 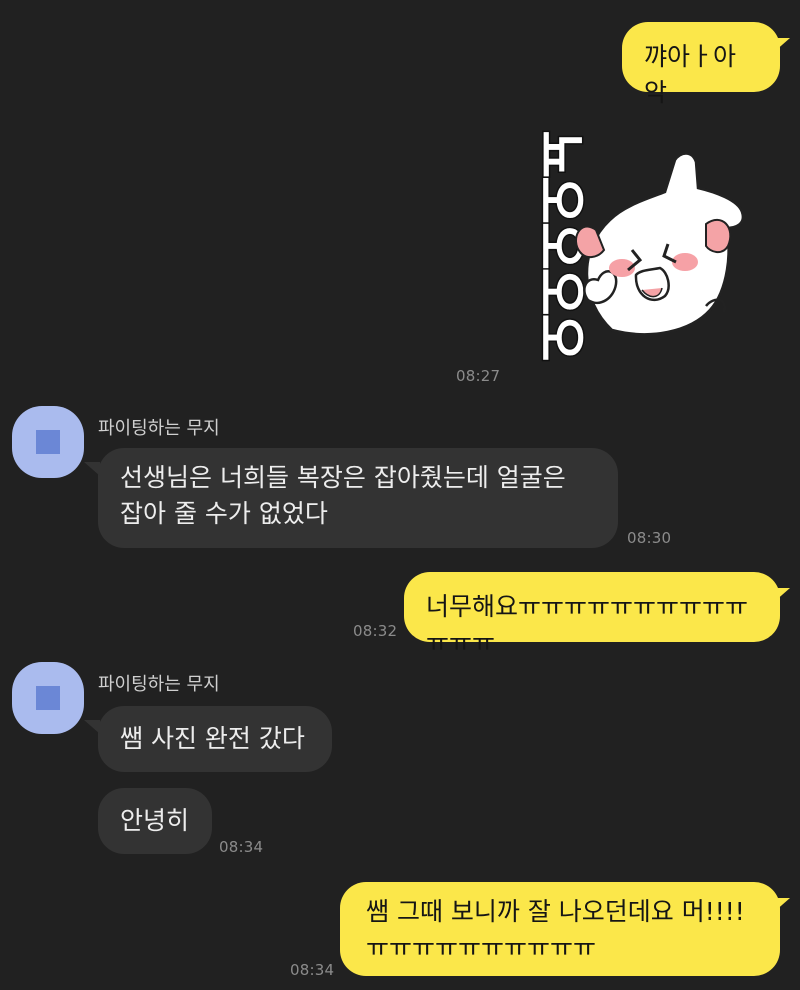 What do you see at coordinates (155, 821) in the screenshot?
I see `incoming-message: 안녕히` at bounding box center [155, 821].